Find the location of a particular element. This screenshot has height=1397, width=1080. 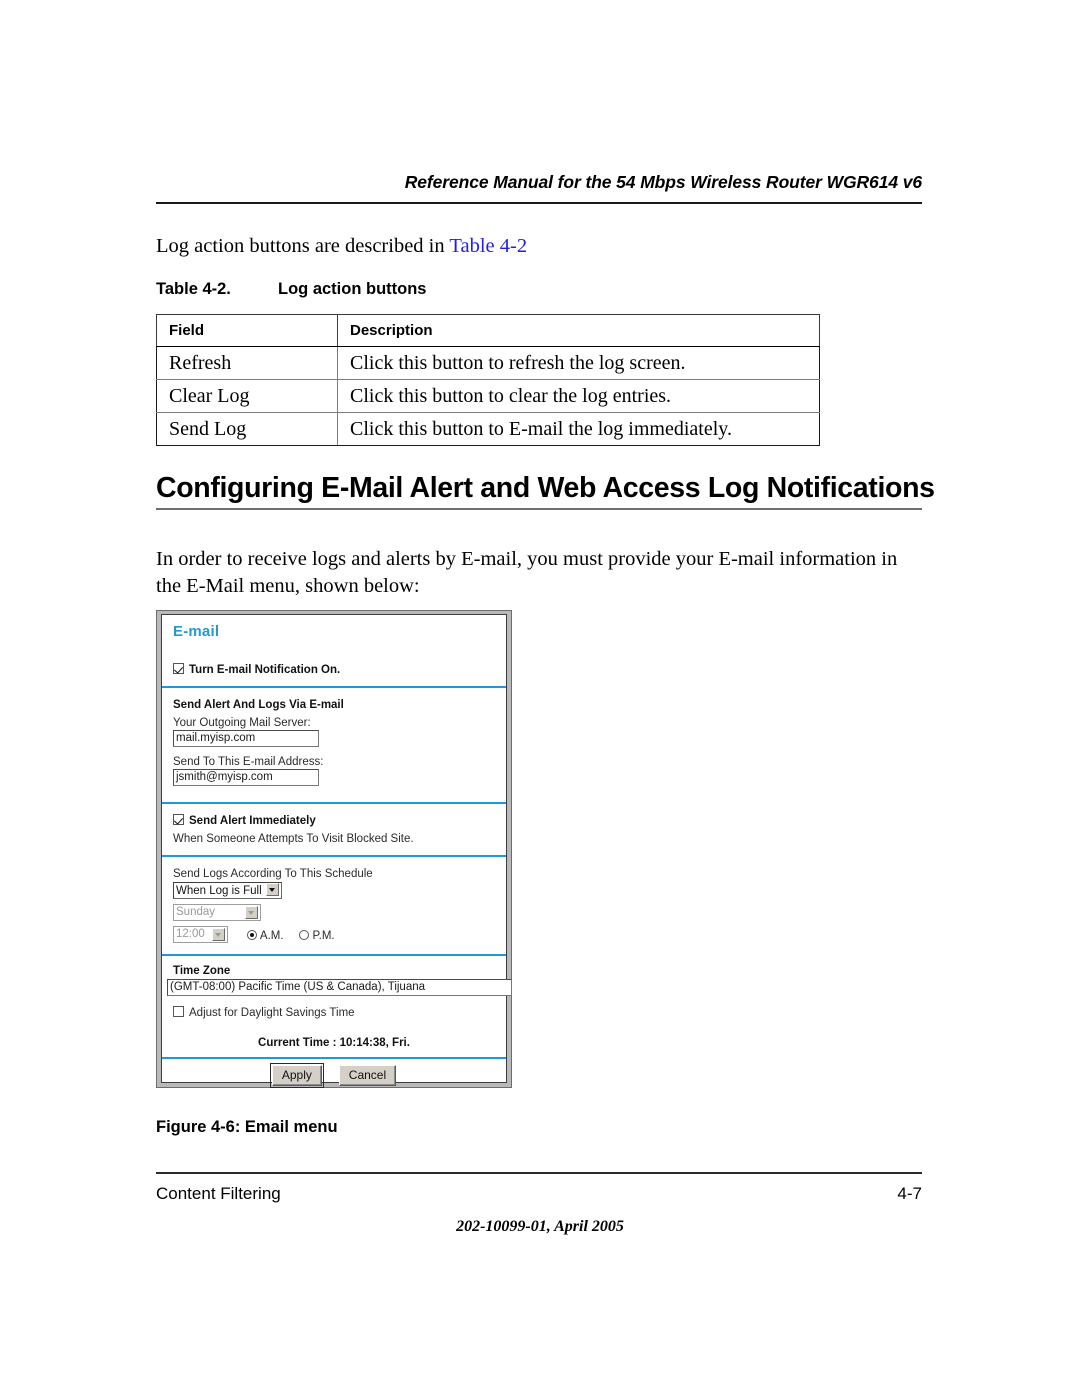

am-label: A.M. is located at coordinates (271, 936).